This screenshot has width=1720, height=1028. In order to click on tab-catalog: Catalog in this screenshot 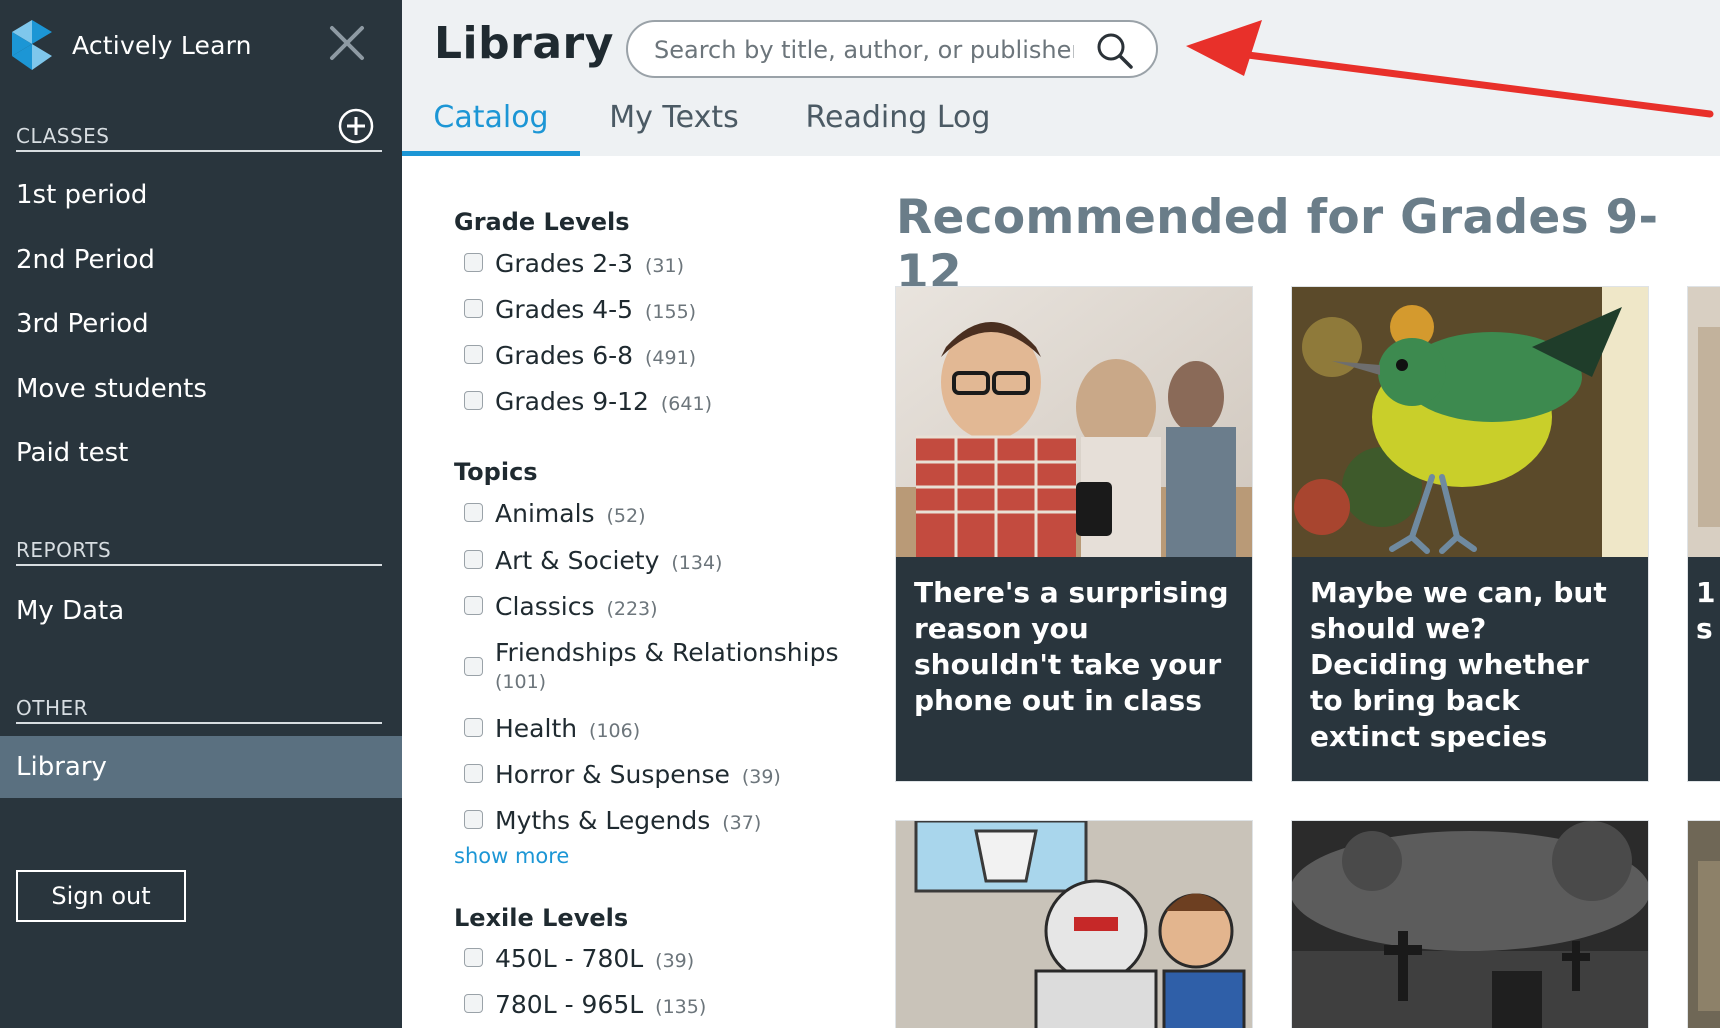, I will do `click(491, 126)`.